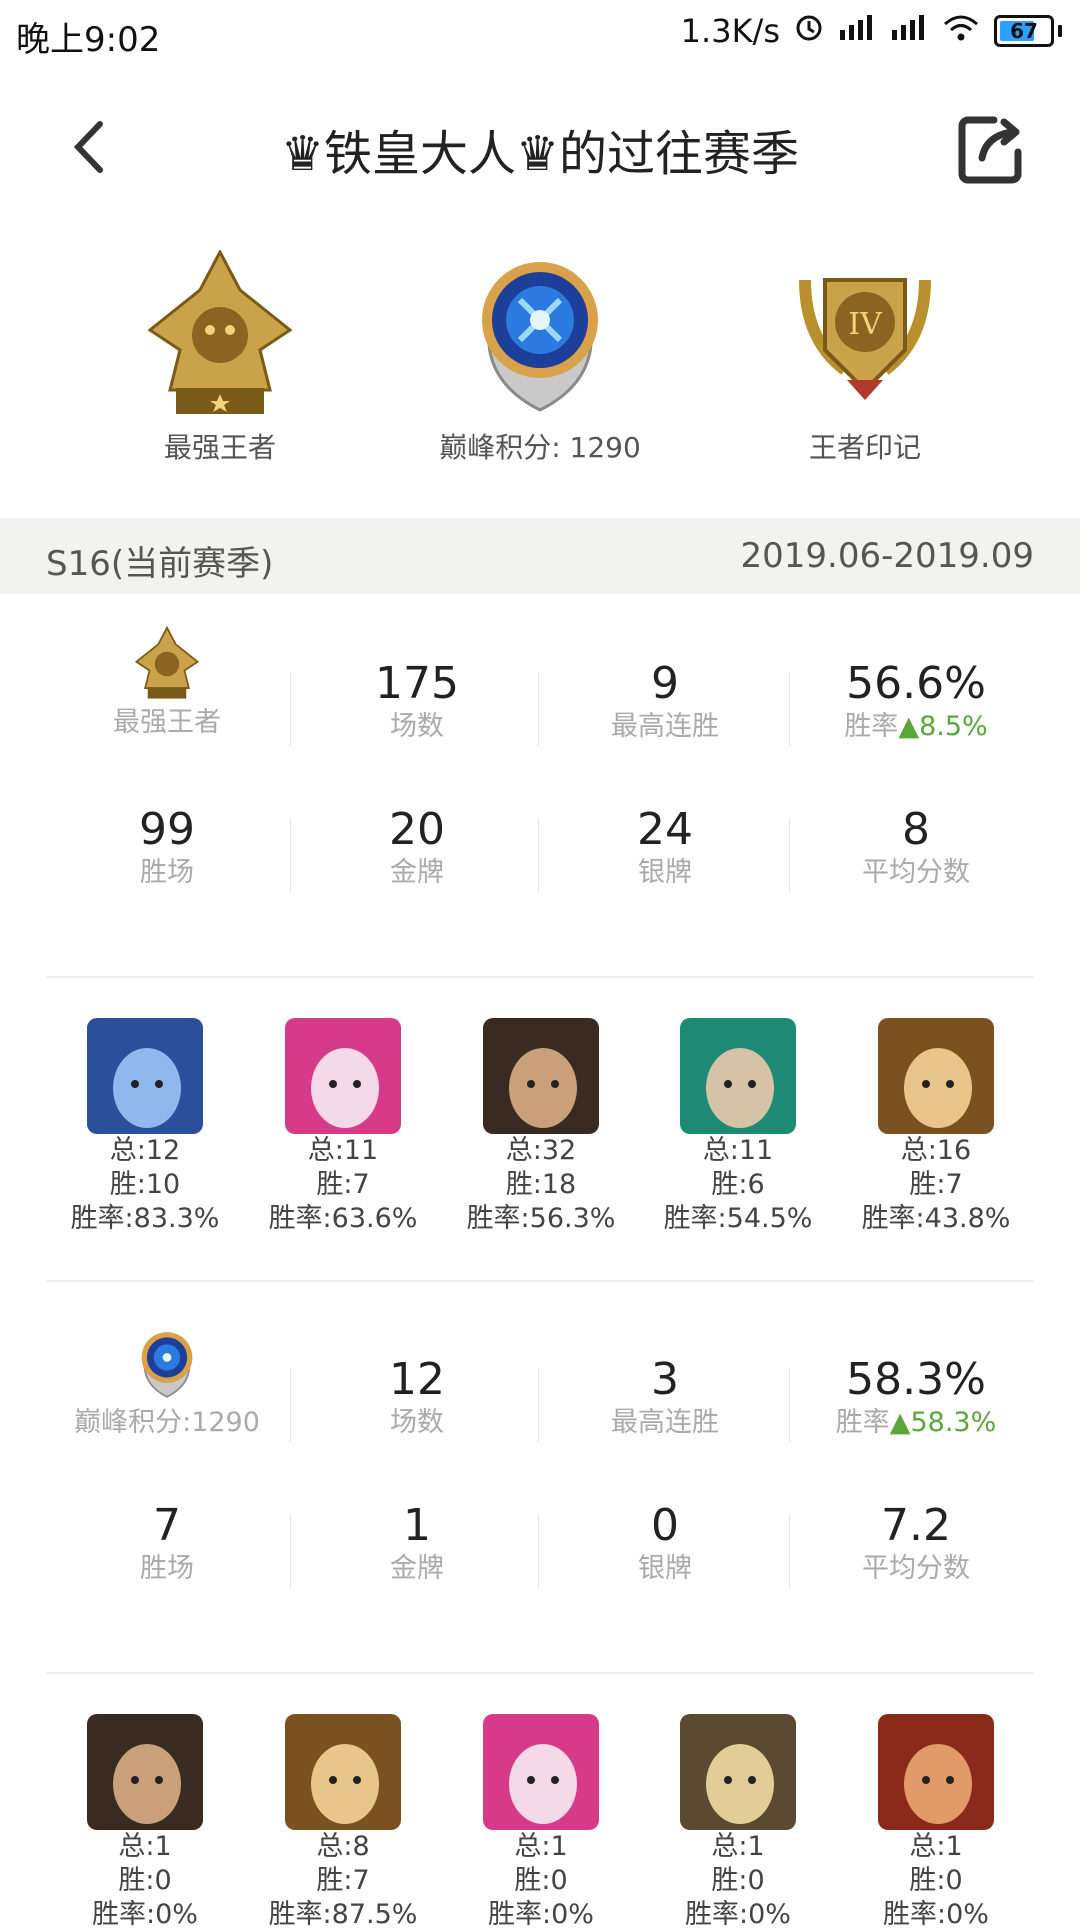 The width and height of the screenshot is (1080, 1932). I want to click on hero-card: 总:11 胜:7 胜率:63.6%, so click(343, 1127).